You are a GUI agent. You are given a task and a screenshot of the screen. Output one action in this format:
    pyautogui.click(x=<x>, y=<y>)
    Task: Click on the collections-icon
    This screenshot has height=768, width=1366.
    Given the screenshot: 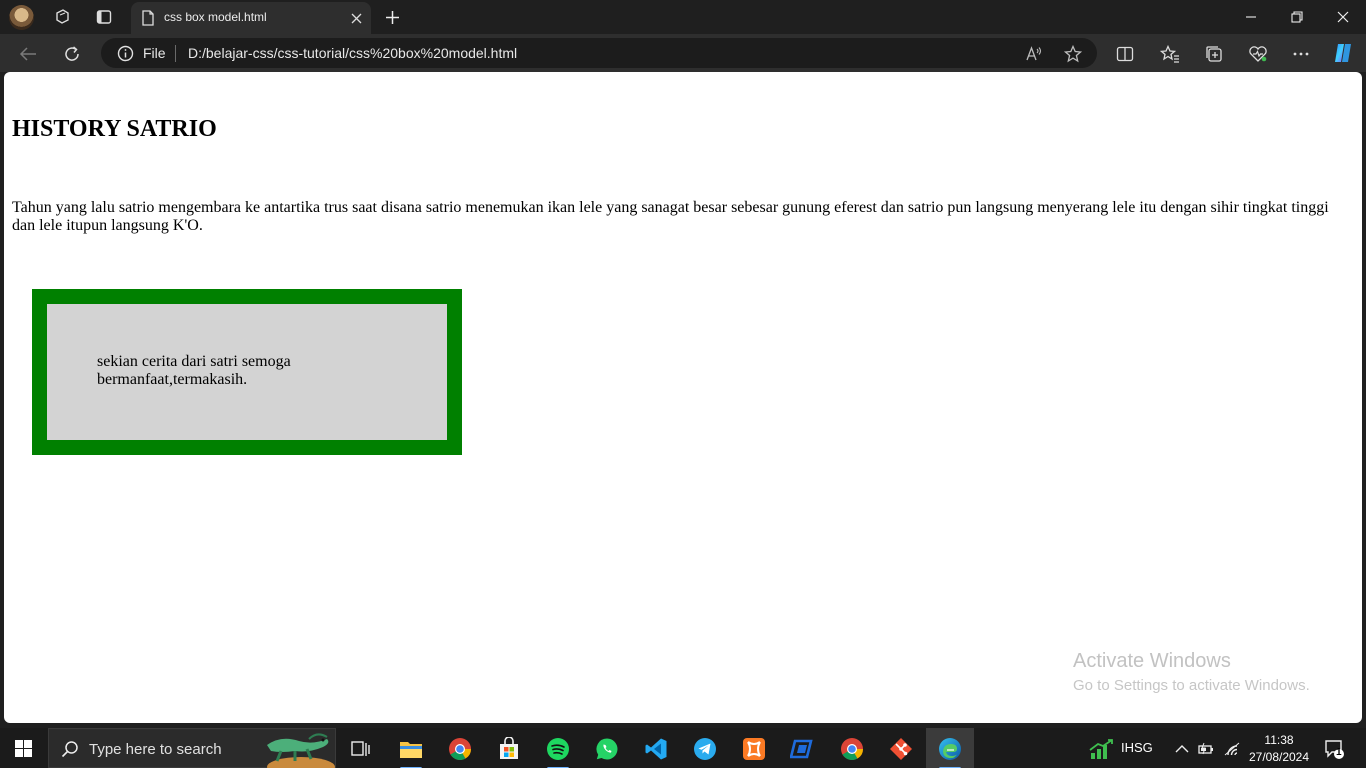 What is the action you would take?
    pyautogui.click(x=1214, y=54)
    